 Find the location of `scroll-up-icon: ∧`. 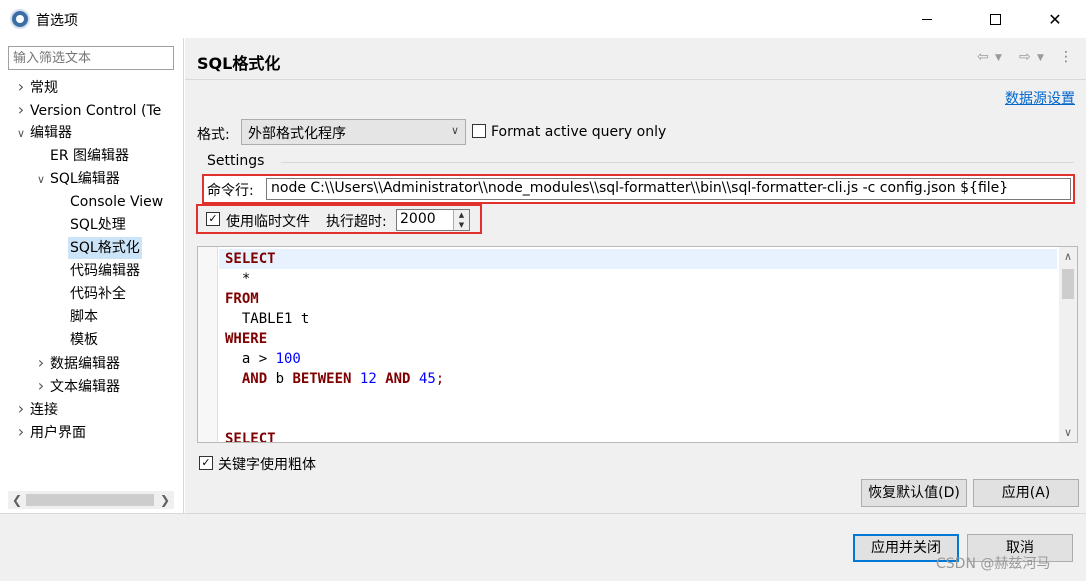

scroll-up-icon: ∧ is located at coordinates (1068, 256).